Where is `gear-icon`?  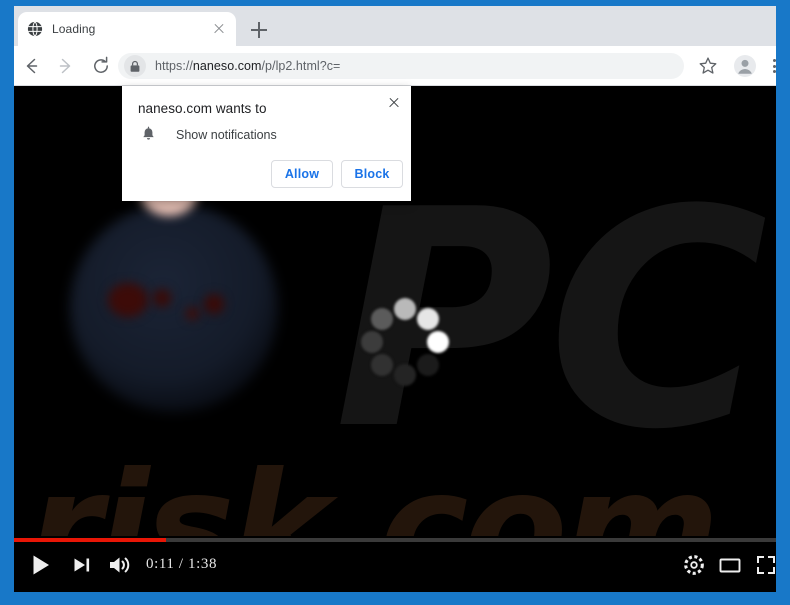
gear-icon is located at coordinates (694, 565).